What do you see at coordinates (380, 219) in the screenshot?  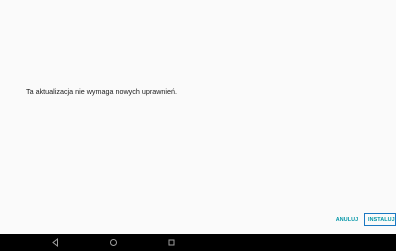 I see `install-button: INSTALUJ` at bounding box center [380, 219].